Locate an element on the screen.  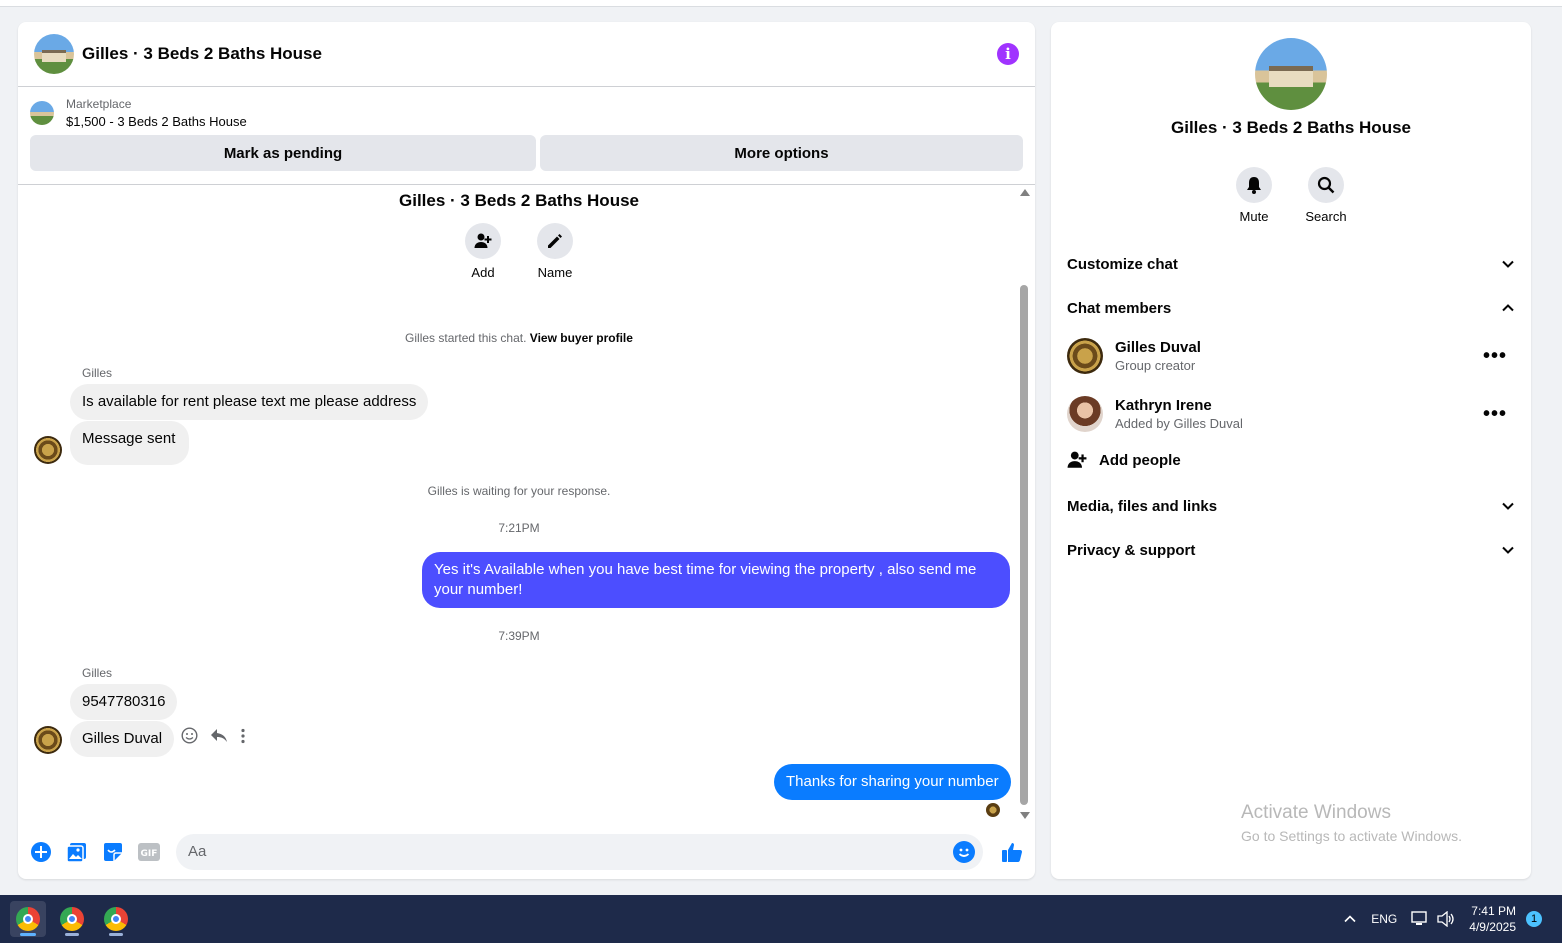
windows-taskbar: ENG 7:41 PM 4/9/2025 1 is located at coordinates (781, 919).